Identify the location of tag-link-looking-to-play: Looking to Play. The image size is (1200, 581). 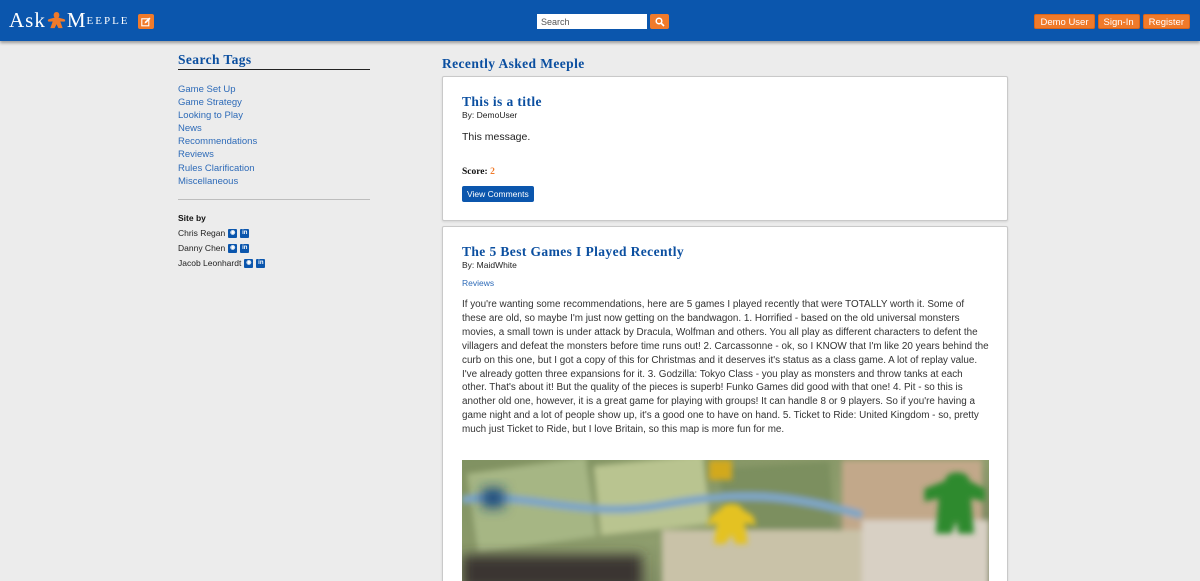
(274, 115).